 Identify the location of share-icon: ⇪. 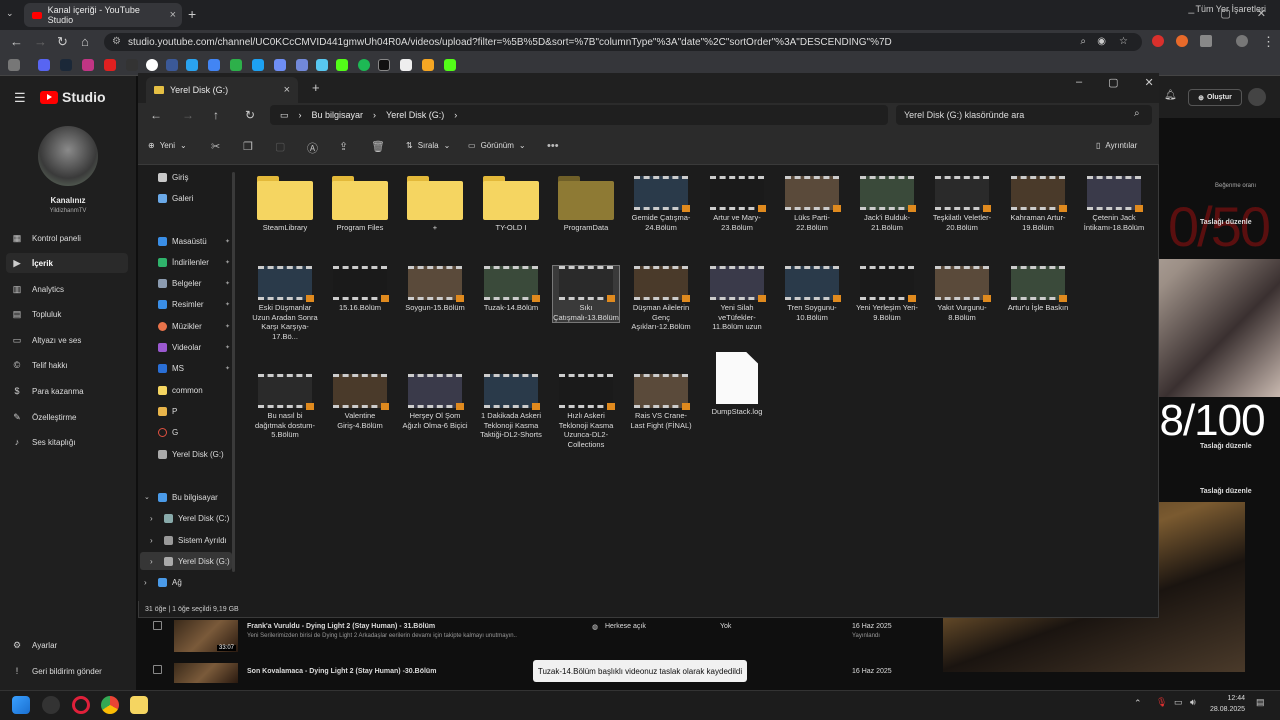
(343, 146).